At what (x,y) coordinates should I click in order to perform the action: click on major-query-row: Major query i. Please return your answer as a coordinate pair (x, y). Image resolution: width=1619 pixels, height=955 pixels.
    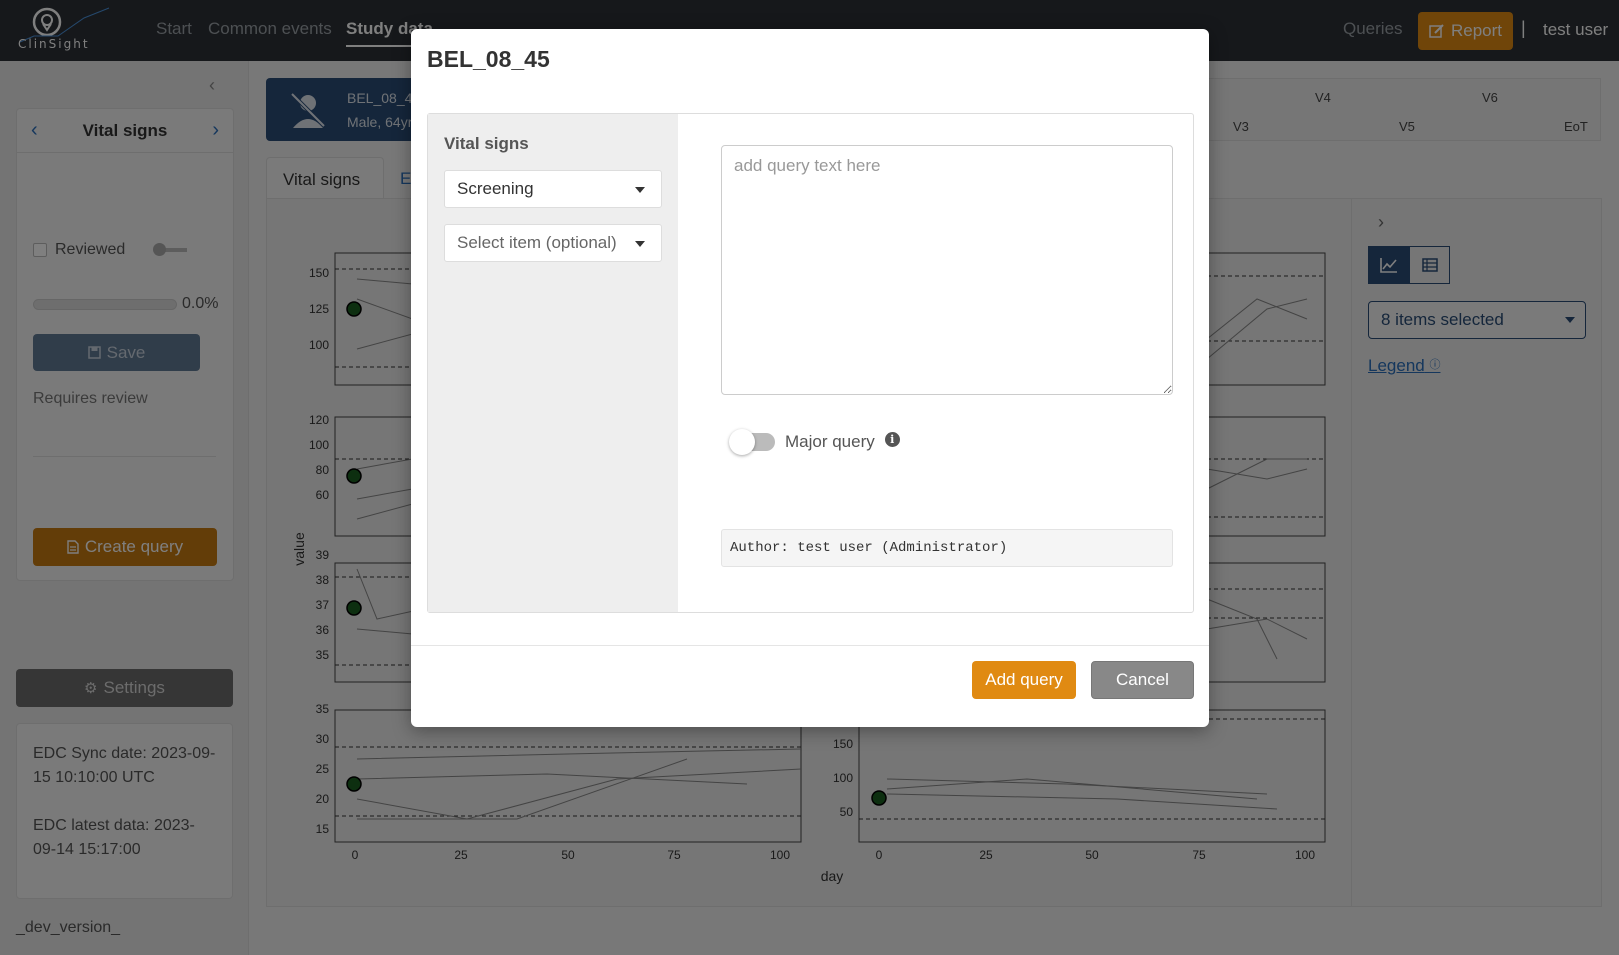
    Looking at the image, I should click on (814, 442).